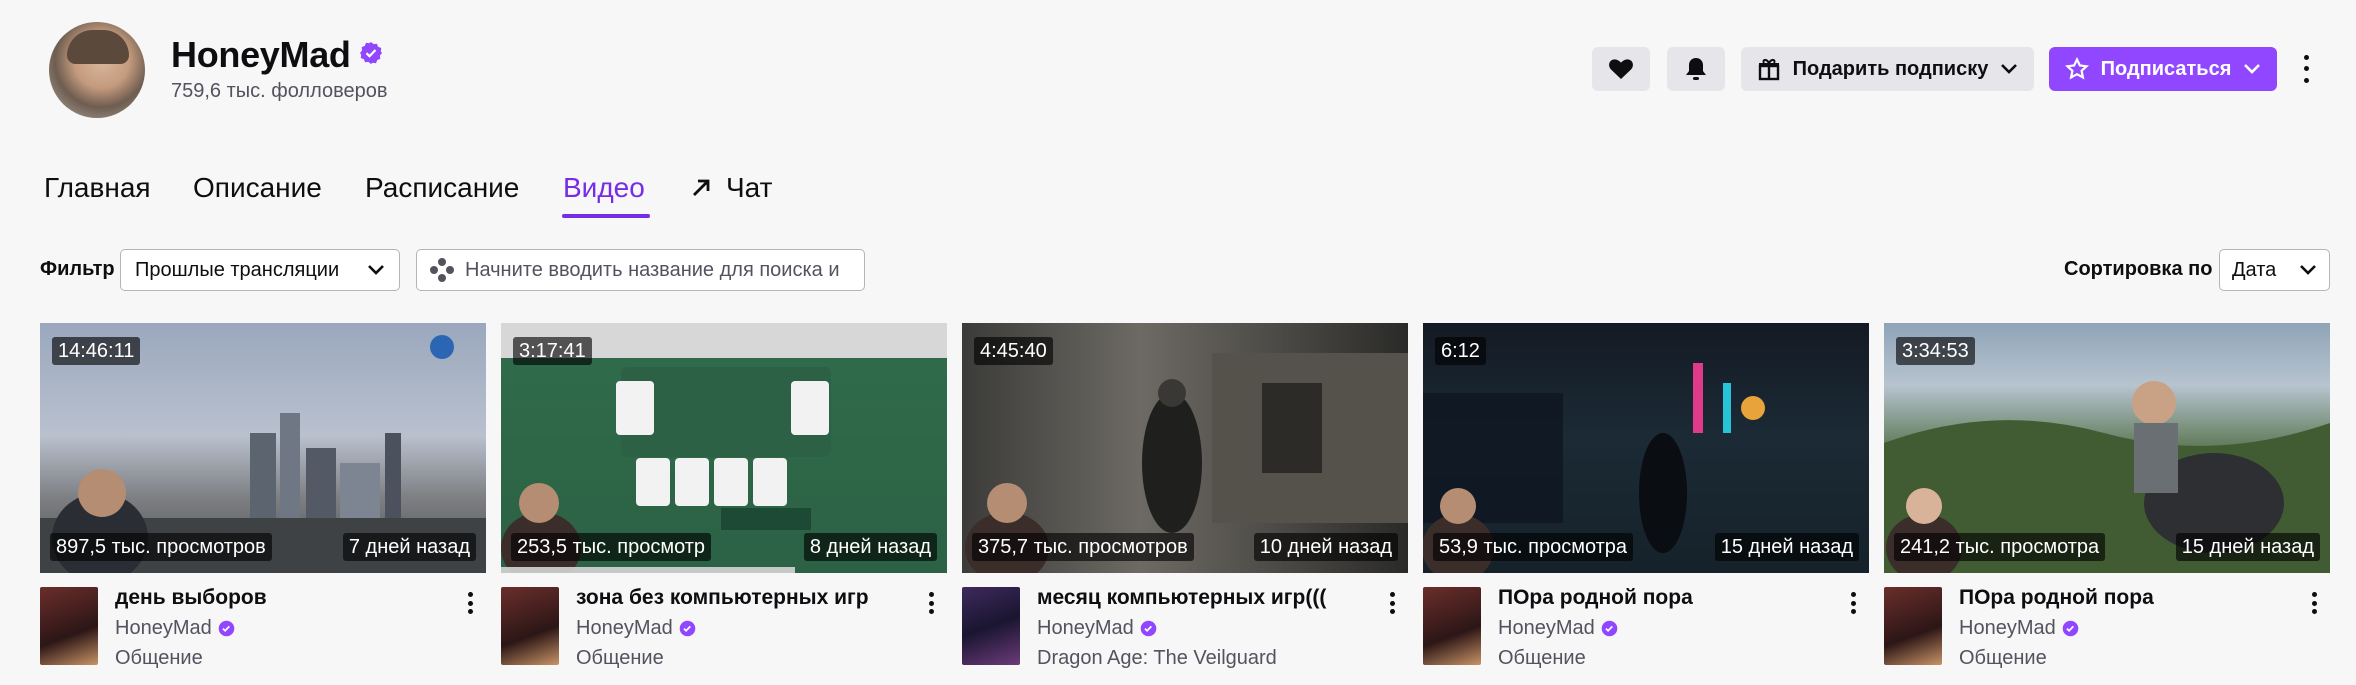  Describe the element at coordinates (1013, 351) in the screenshot. I see `video-duration: 4:45:40` at that location.